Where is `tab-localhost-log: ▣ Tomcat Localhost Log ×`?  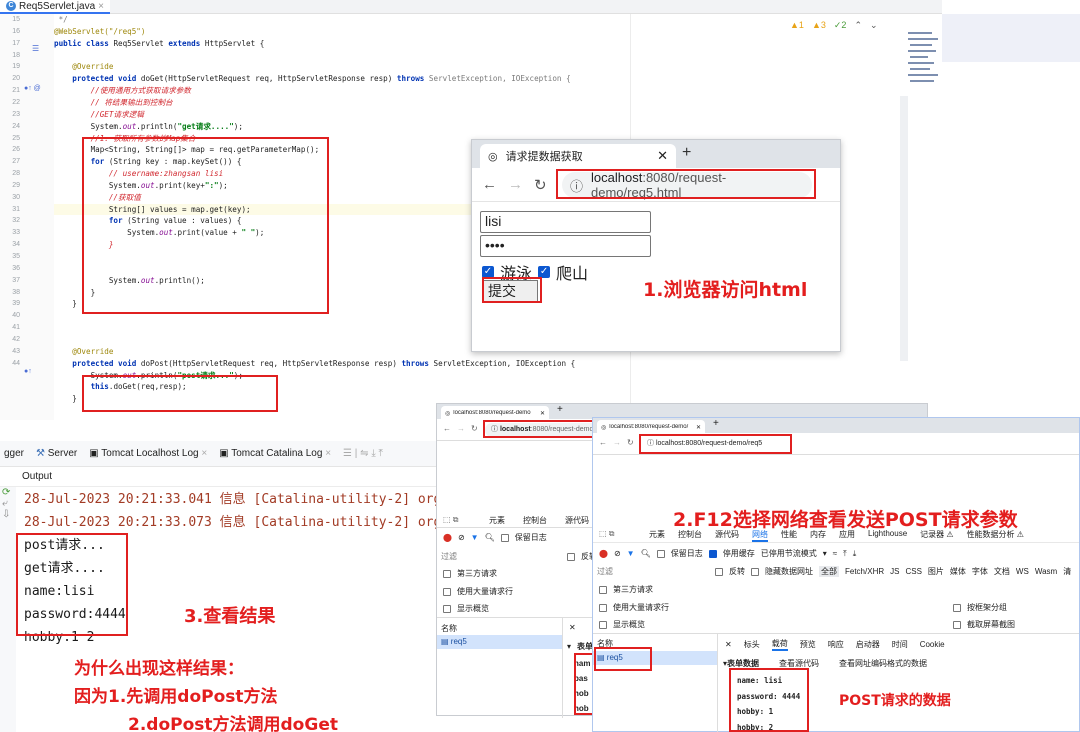 tab-localhost-log: ▣ Tomcat Localhost Log × is located at coordinates (148, 453).